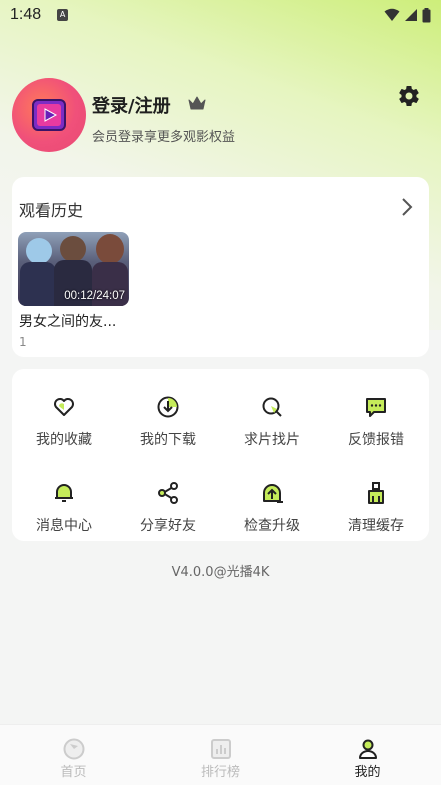  Describe the element at coordinates (272, 526) in the screenshot. I see `menu-label: 检查升级` at that location.